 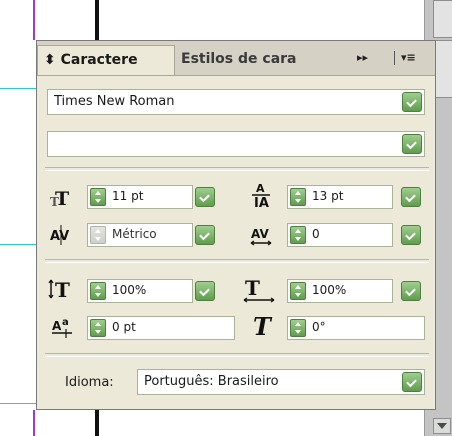 I want to click on leading-combobox: 13 pt, so click(x=340, y=197).